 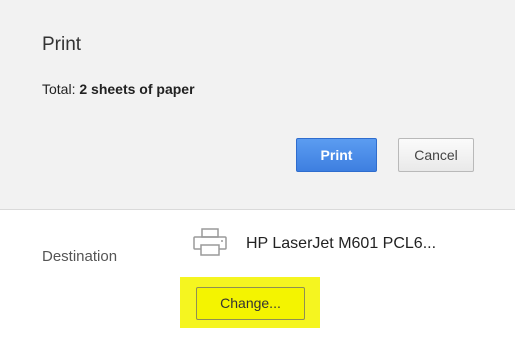 What do you see at coordinates (436, 155) in the screenshot?
I see `cancel-button: Cancel` at bounding box center [436, 155].